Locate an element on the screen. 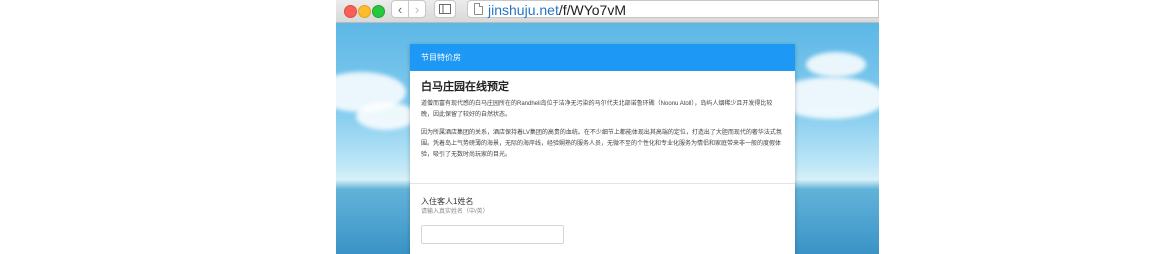 The image size is (1149, 254). address-bar: jinshuju.net/f/WYo7vM is located at coordinates (673, 9).